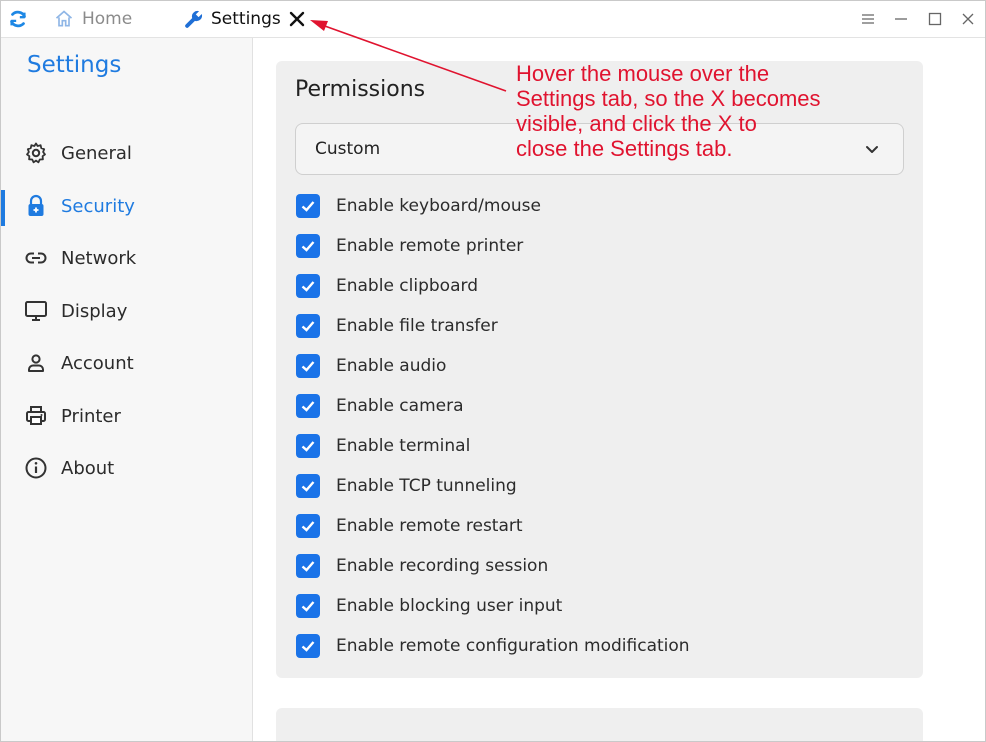 The image size is (986, 742). What do you see at coordinates (91, 416) in the screenshot?
I see `sidebar-item-label: Printer` at bounding box center [91, 416].